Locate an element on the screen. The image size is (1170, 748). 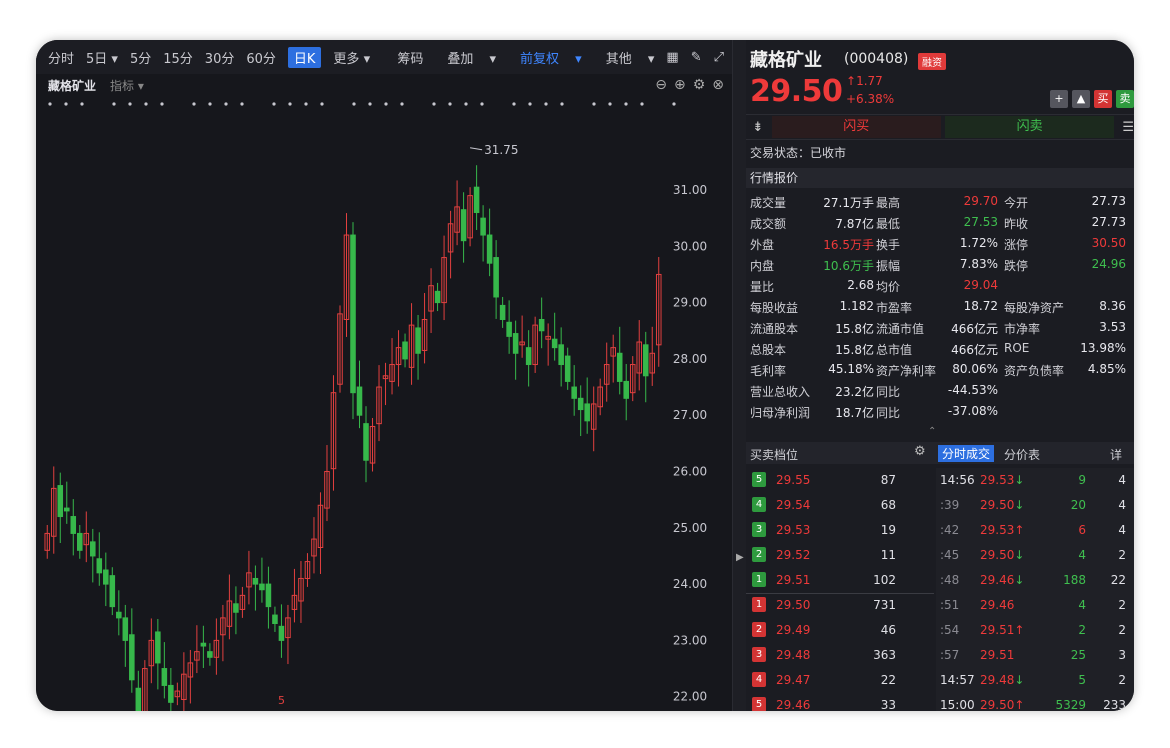
tick-volume: 4 is located at coordinates (1082, 555).